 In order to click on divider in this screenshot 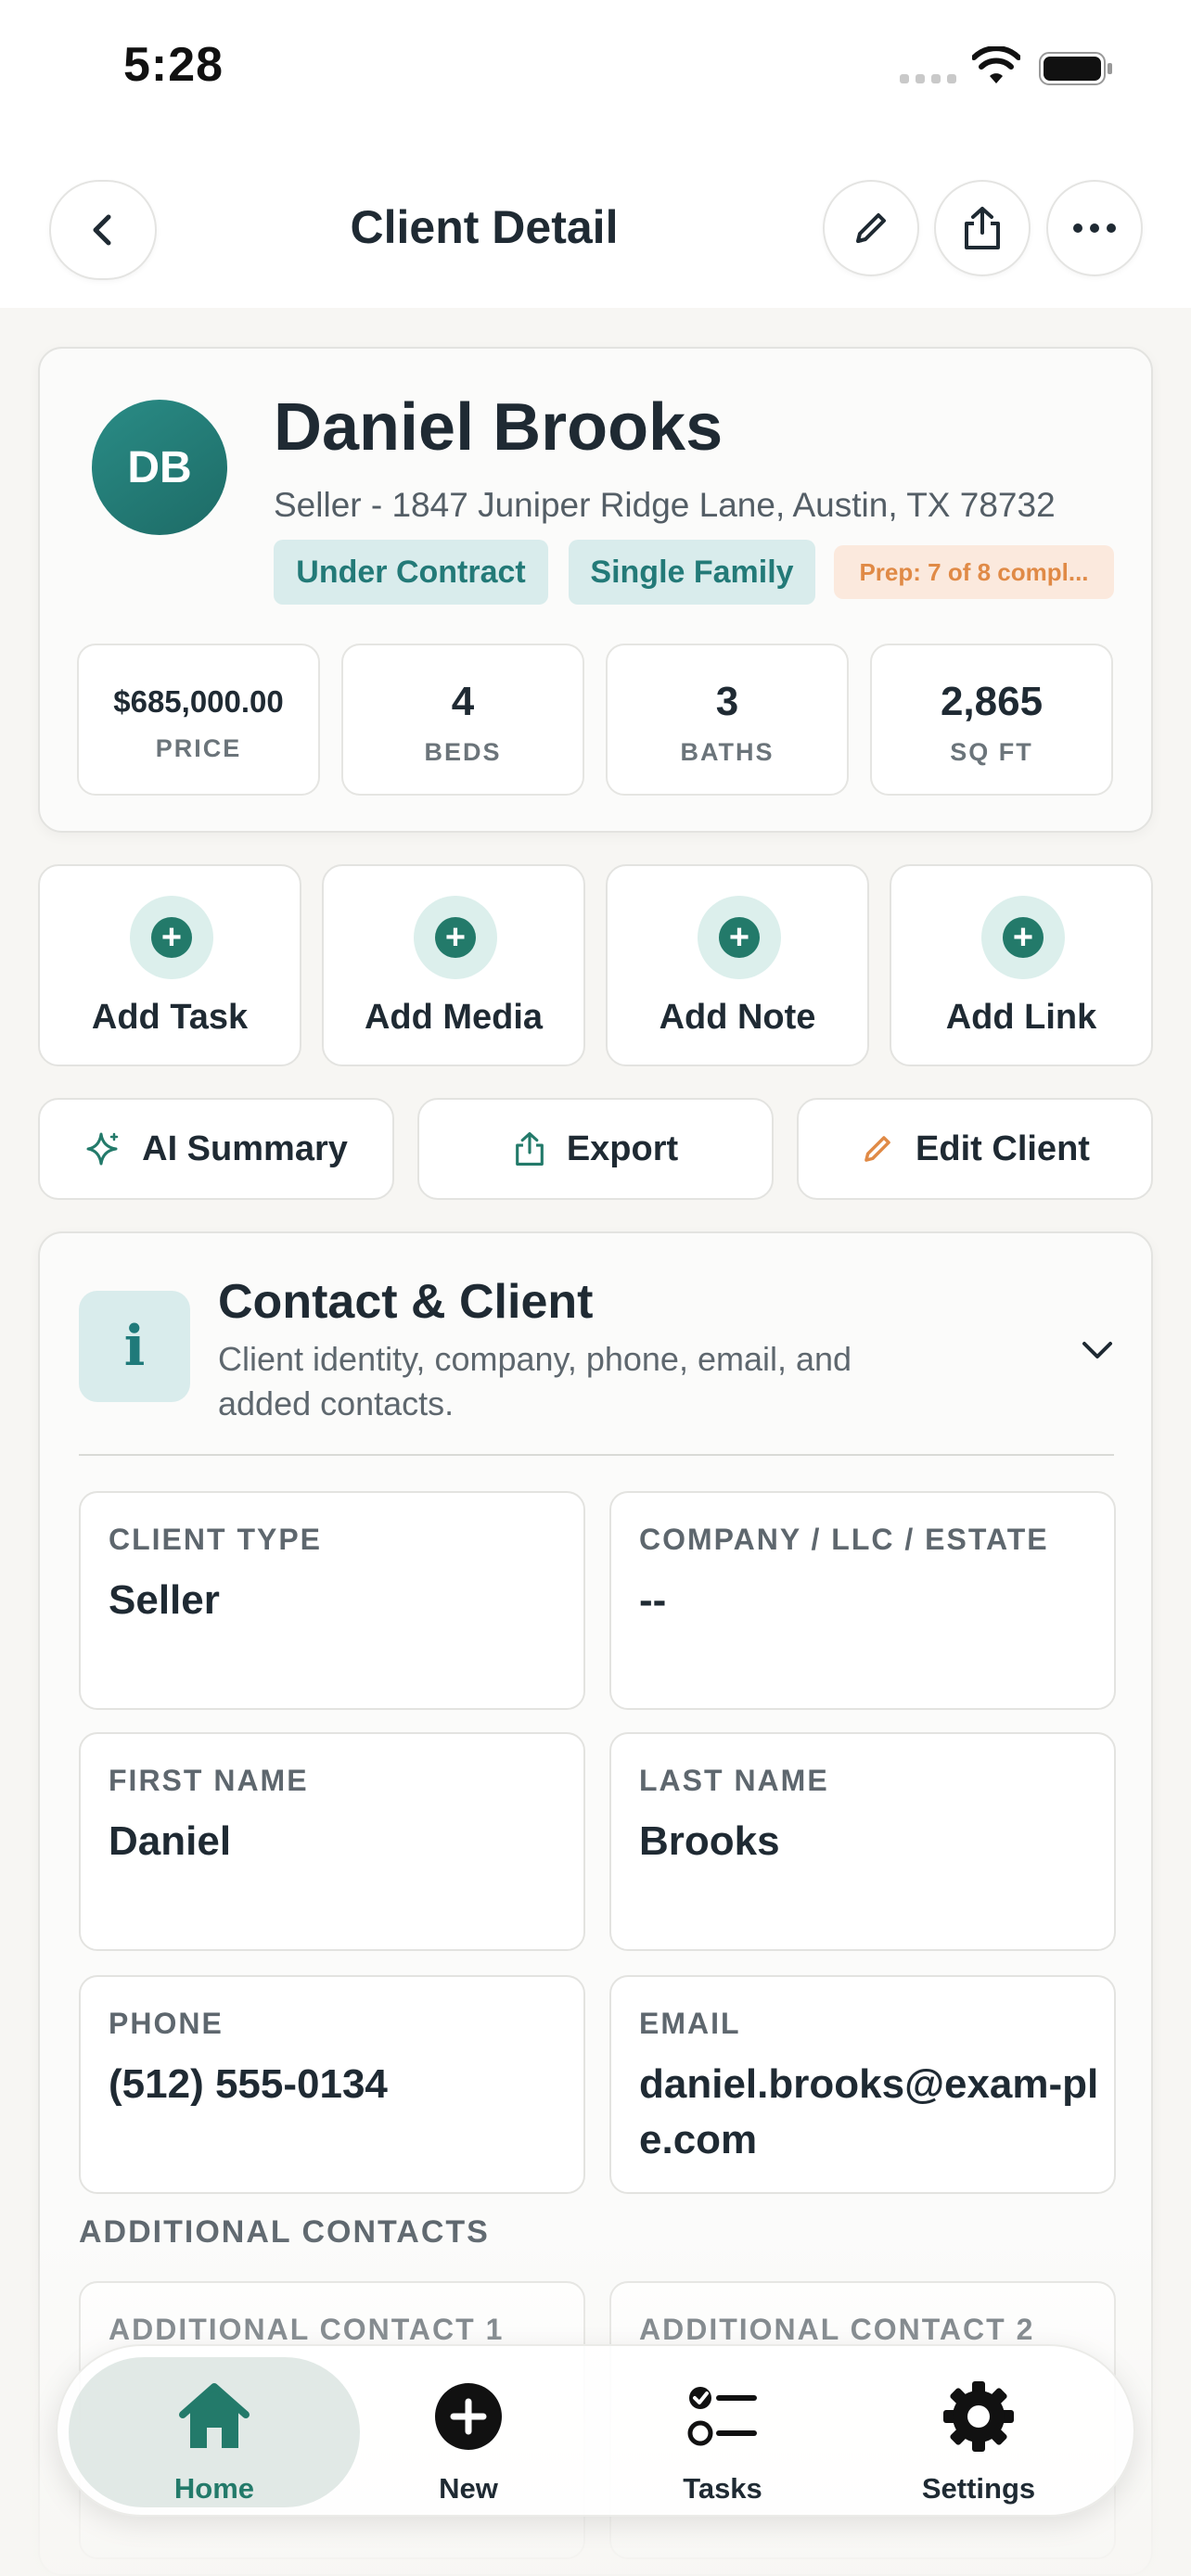, I will do `click(597, 1455)`.